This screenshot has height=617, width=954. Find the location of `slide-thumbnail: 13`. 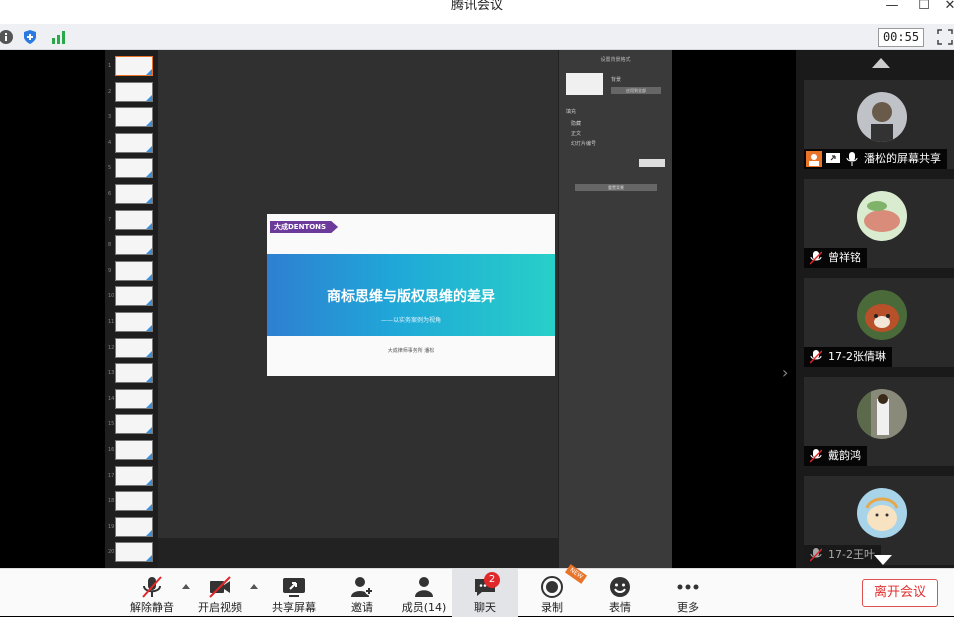

slide-thumbnail: 13 is located at coordinates (130, 373).